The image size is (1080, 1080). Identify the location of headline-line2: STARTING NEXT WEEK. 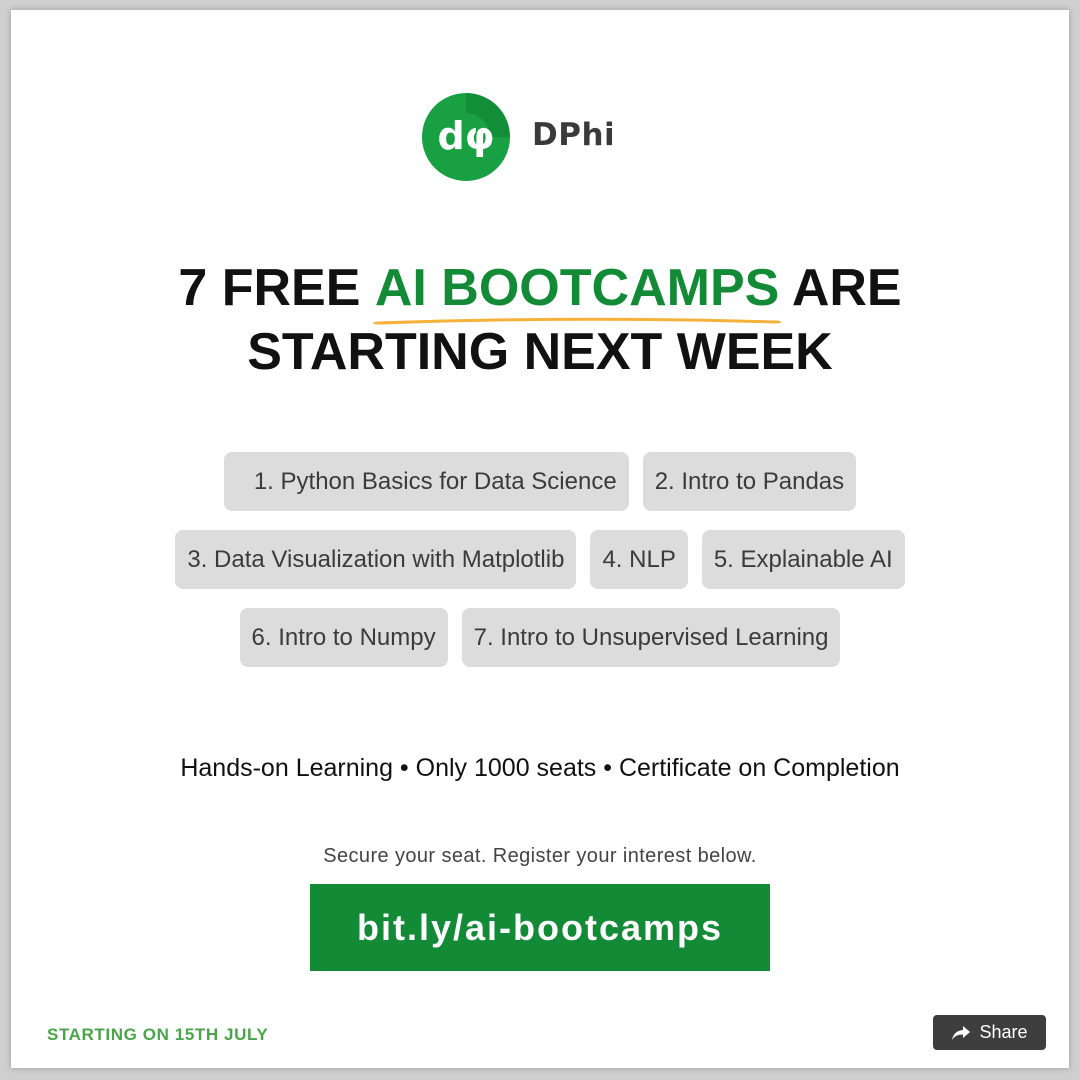
(540, 352).